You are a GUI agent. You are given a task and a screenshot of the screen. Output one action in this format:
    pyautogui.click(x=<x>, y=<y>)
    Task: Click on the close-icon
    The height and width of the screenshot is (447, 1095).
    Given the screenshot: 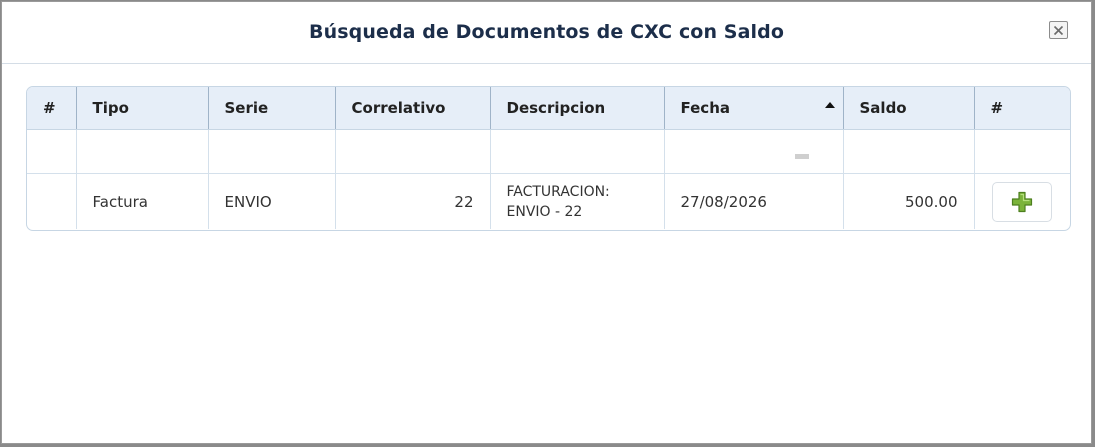 What is the action you would take?
    pyautogui.click(x=1058, y=30)
    